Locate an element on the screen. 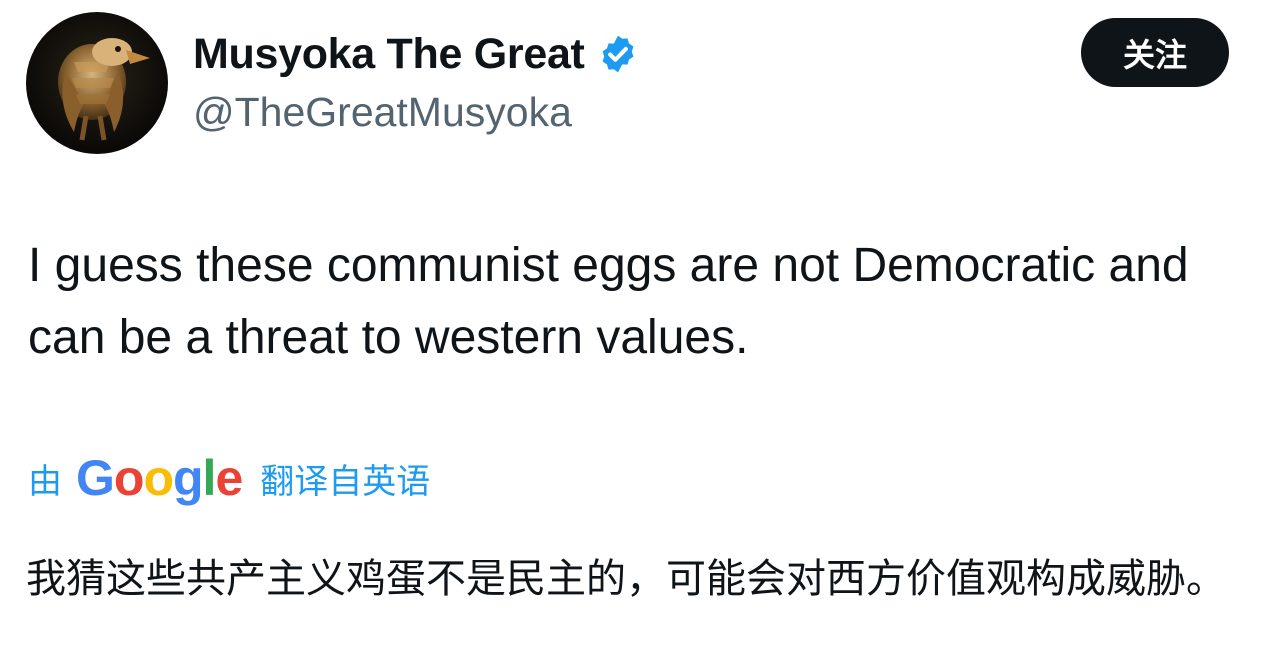  author-name-row: Musyoka The Great is located at coordinates (416, 54).